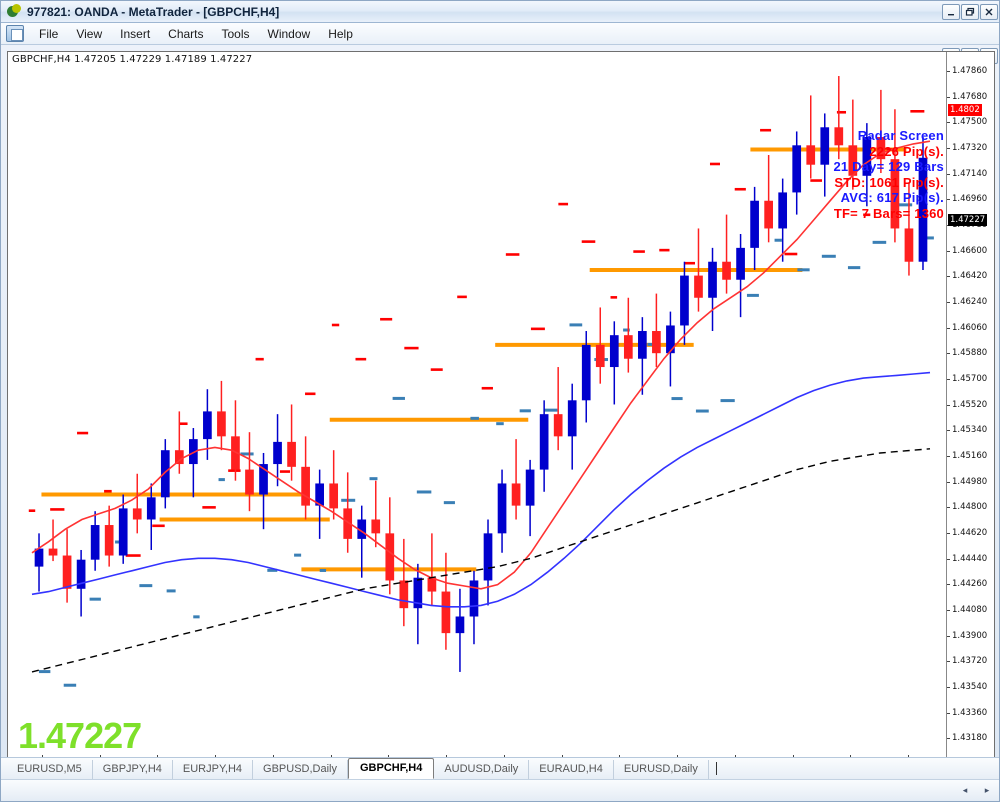  I want to click on scroll-left-icon: ◂, so click(965, 791).